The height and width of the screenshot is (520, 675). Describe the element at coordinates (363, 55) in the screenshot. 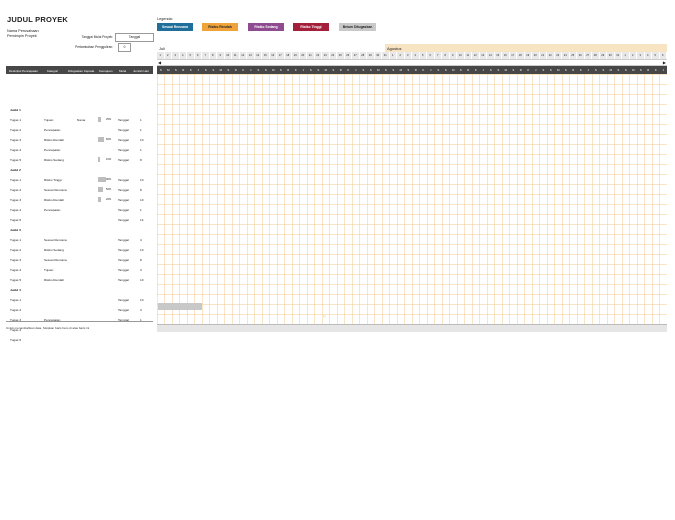

I see `day-number-cell: 28` at that location.